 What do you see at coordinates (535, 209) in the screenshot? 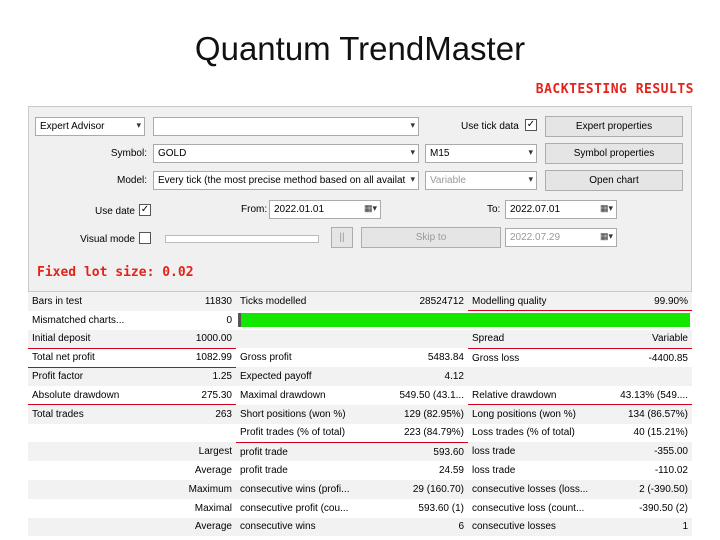
I see `to-date-value: 2022.07.01` at bounding box center [535, 209].